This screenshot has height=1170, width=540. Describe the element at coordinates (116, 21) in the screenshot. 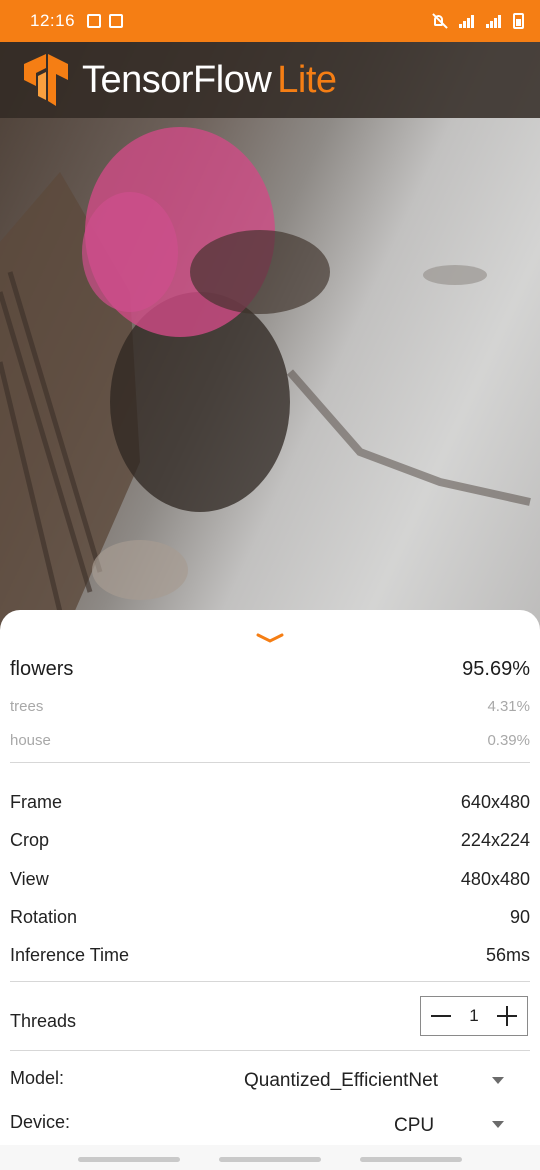

I see `check-icon` at that location.